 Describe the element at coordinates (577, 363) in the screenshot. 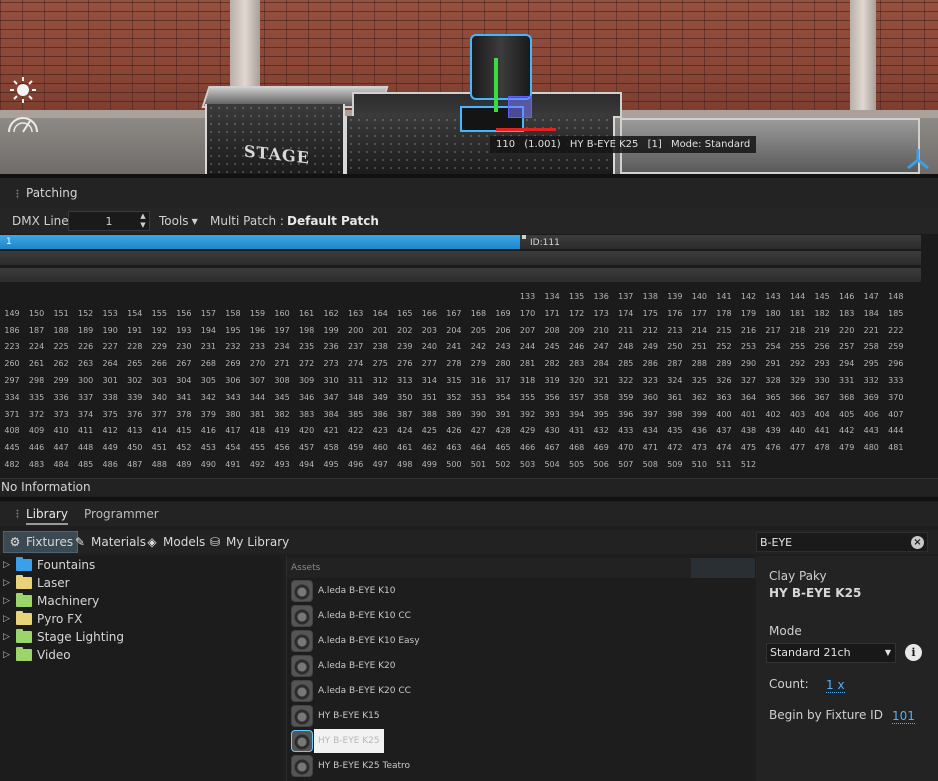

I see `dmx-address-cell: 283` at that location.